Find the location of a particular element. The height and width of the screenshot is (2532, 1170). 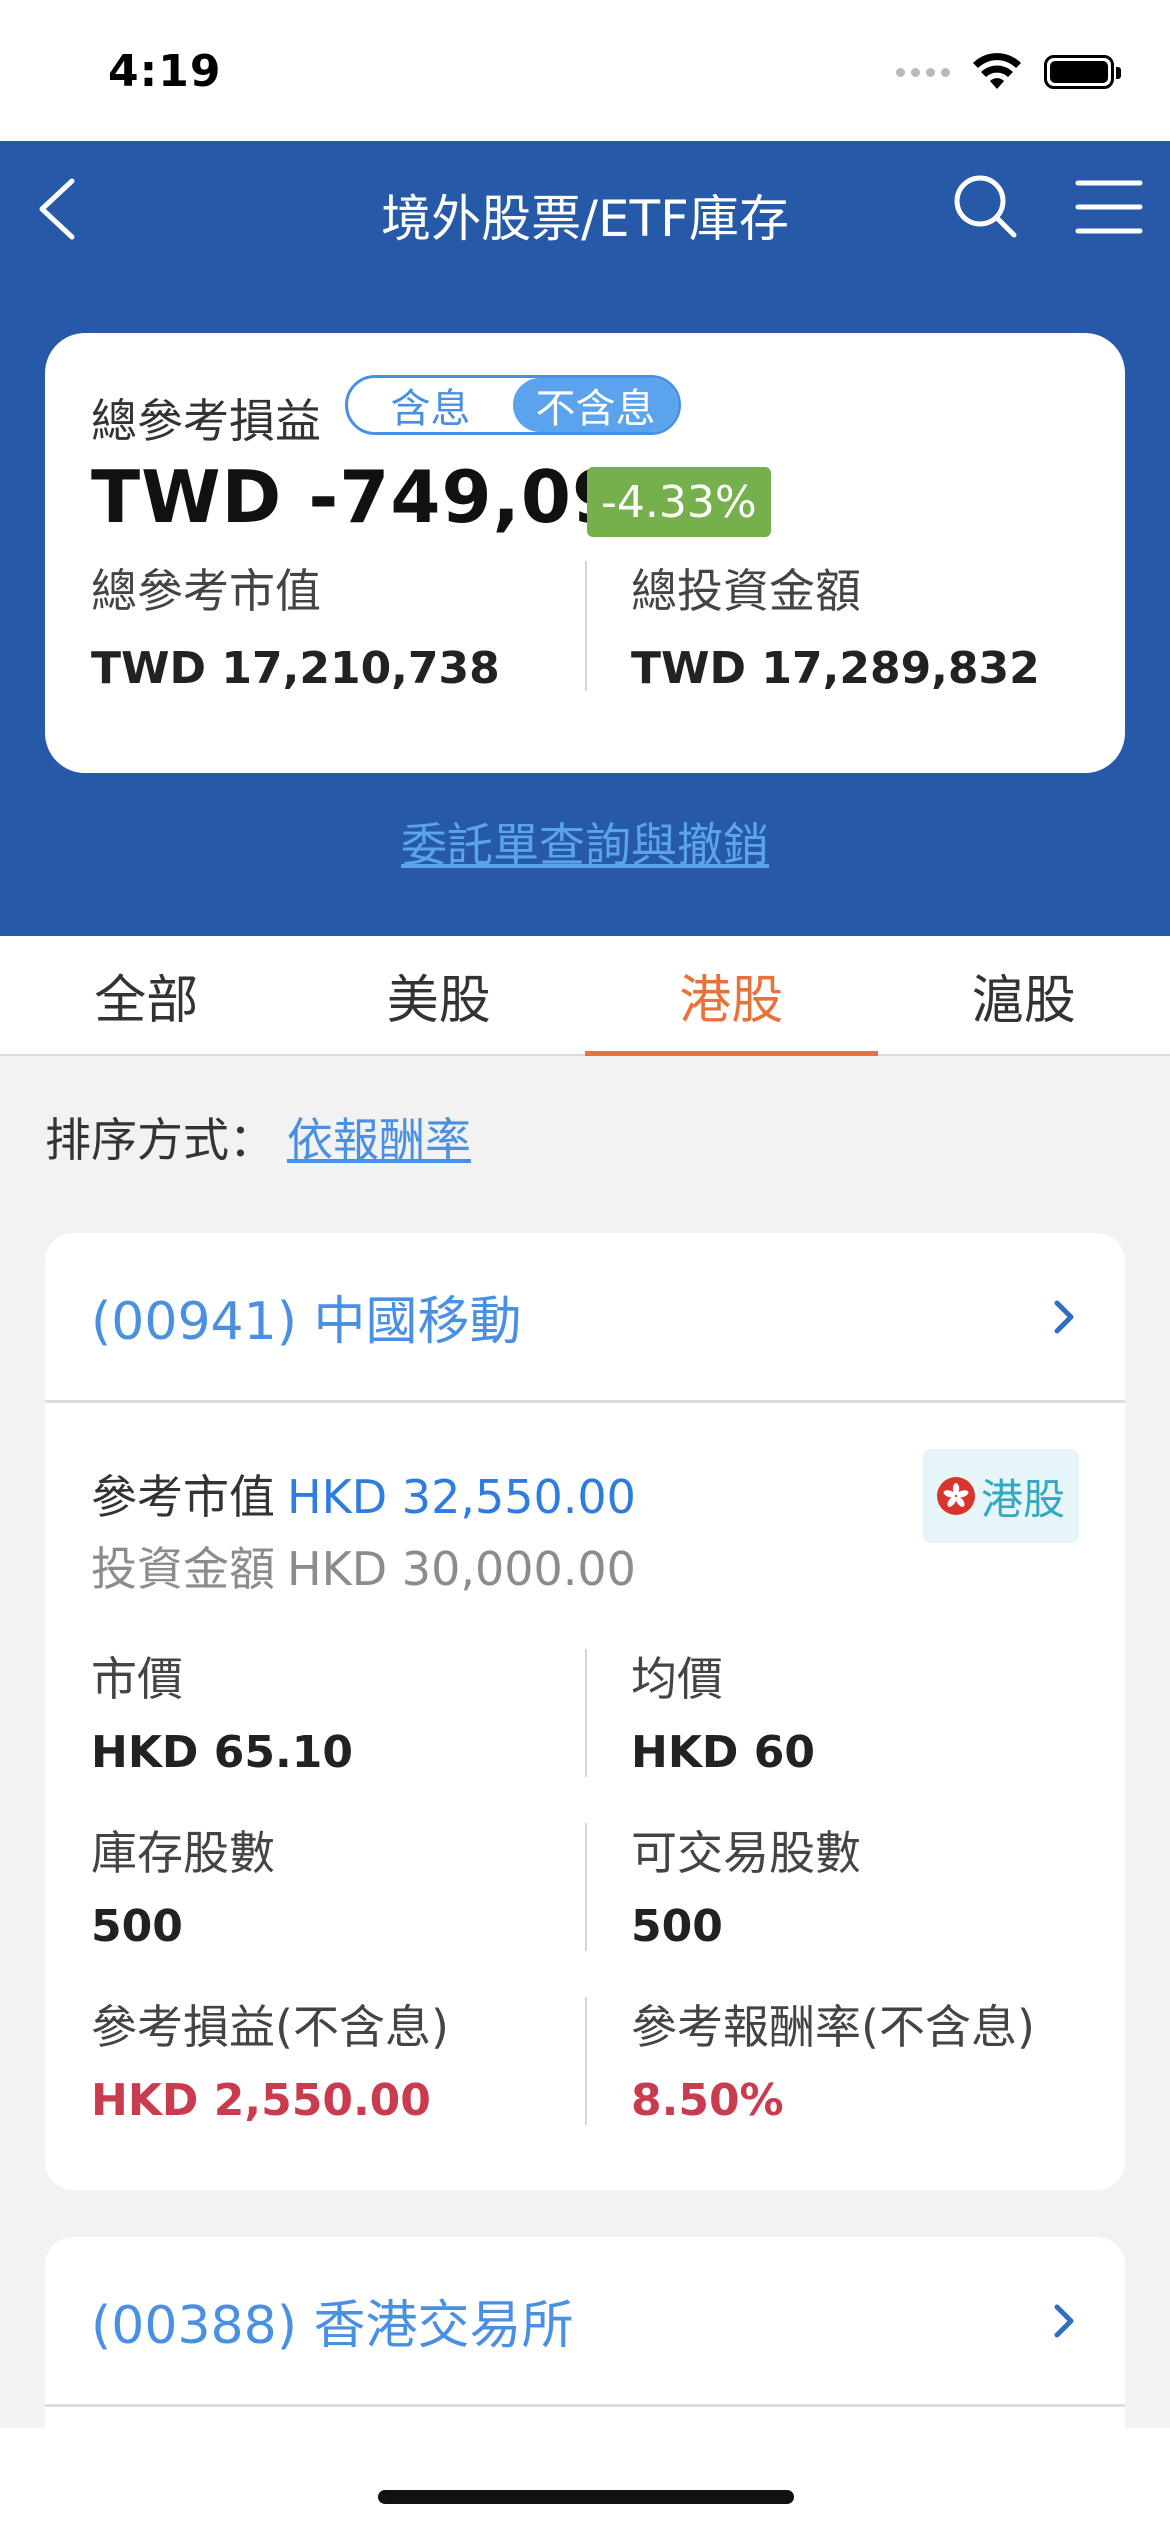

total-pl-label: 總參考損益 is located at coordinates (206, 421).